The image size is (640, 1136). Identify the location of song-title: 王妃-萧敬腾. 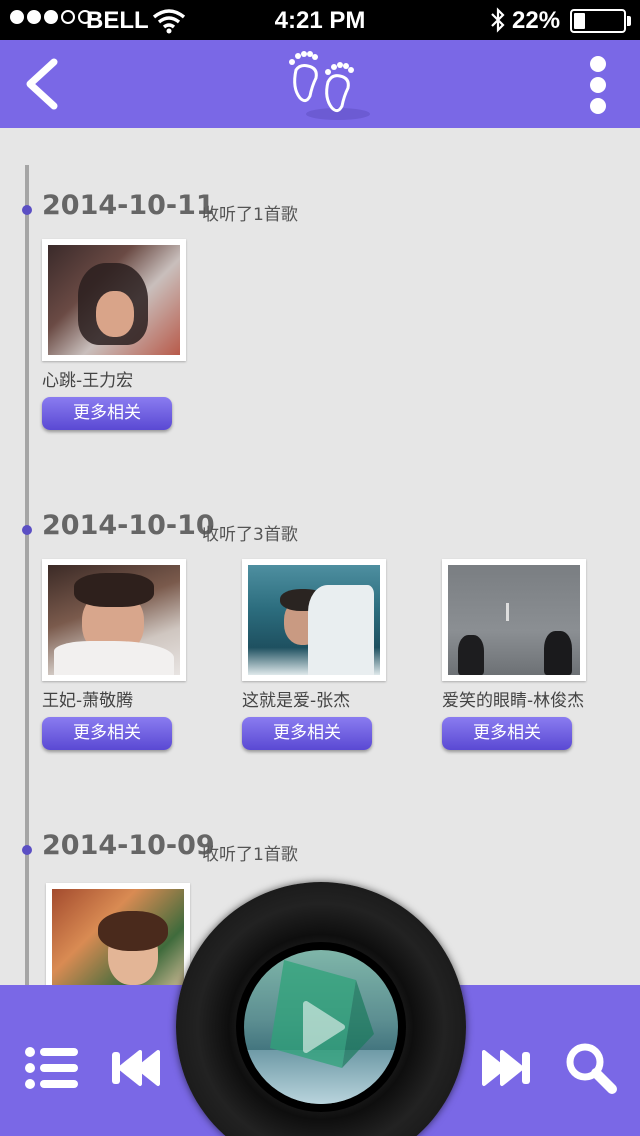
(88, 701).